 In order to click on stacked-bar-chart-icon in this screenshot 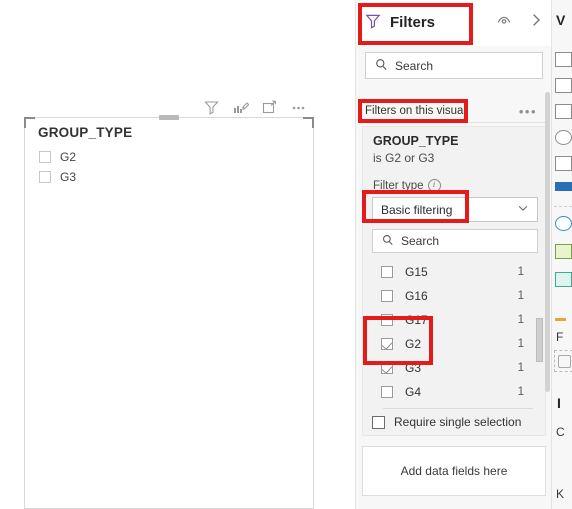, I will do `click(563, 59)`.